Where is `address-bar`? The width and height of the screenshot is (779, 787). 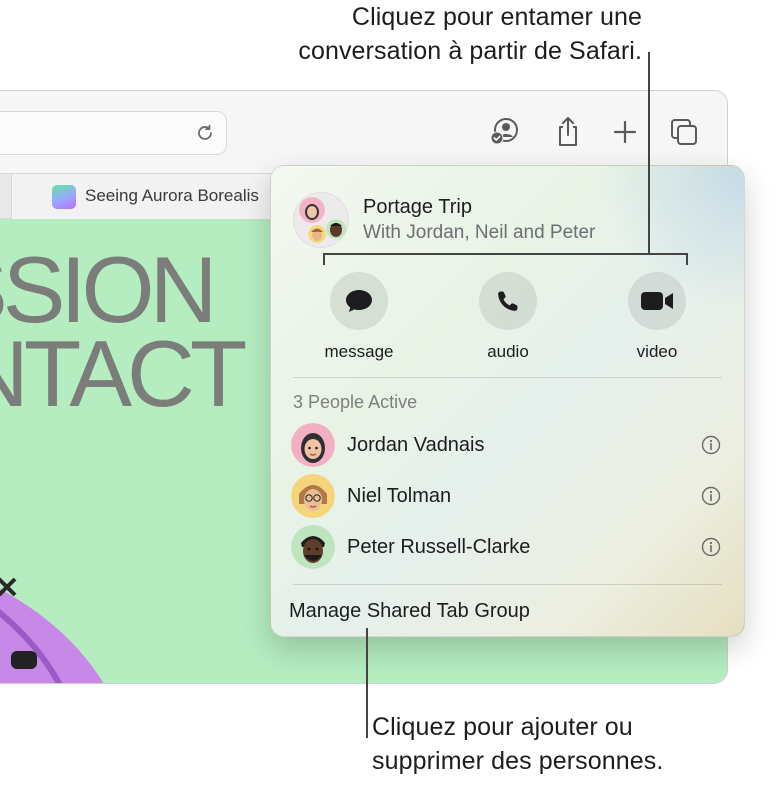 address-bar is located at coordinates (113, 133).